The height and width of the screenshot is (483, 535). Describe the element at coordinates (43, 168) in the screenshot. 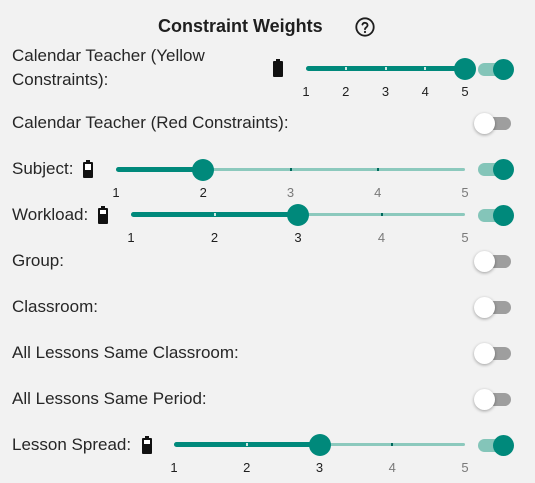

I see `constraint-label: Subject:` at that location.